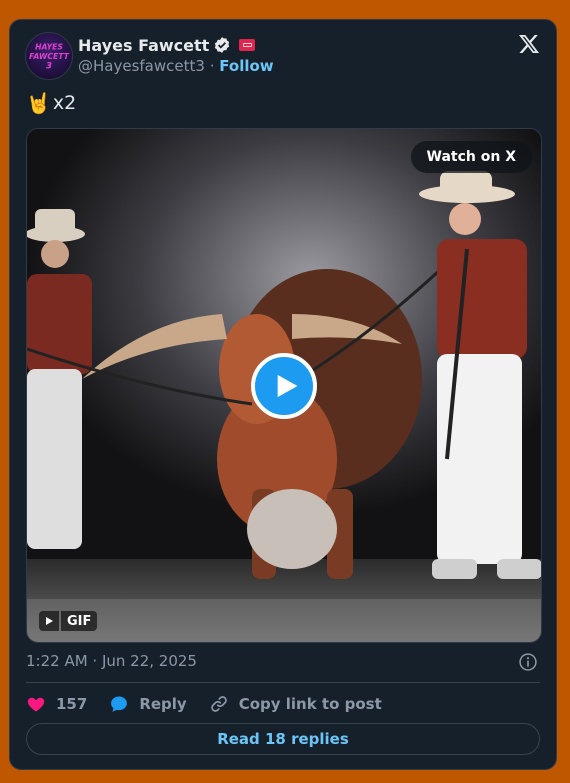  Describe the element at coordinates (529, 44) in the screenshot. I see `x-logo-icon` at that location.